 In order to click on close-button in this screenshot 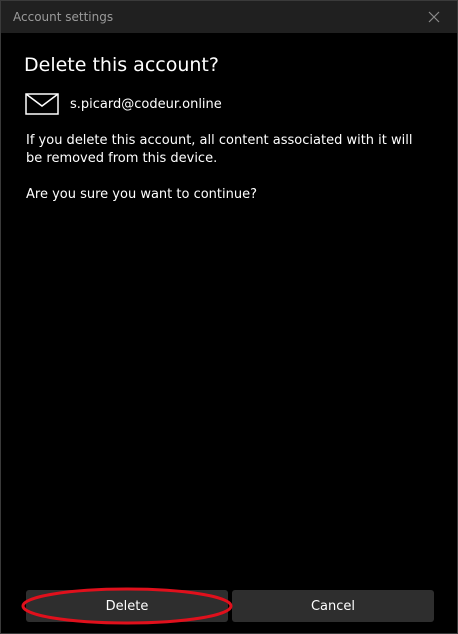, I will do `click(434, 17)`.